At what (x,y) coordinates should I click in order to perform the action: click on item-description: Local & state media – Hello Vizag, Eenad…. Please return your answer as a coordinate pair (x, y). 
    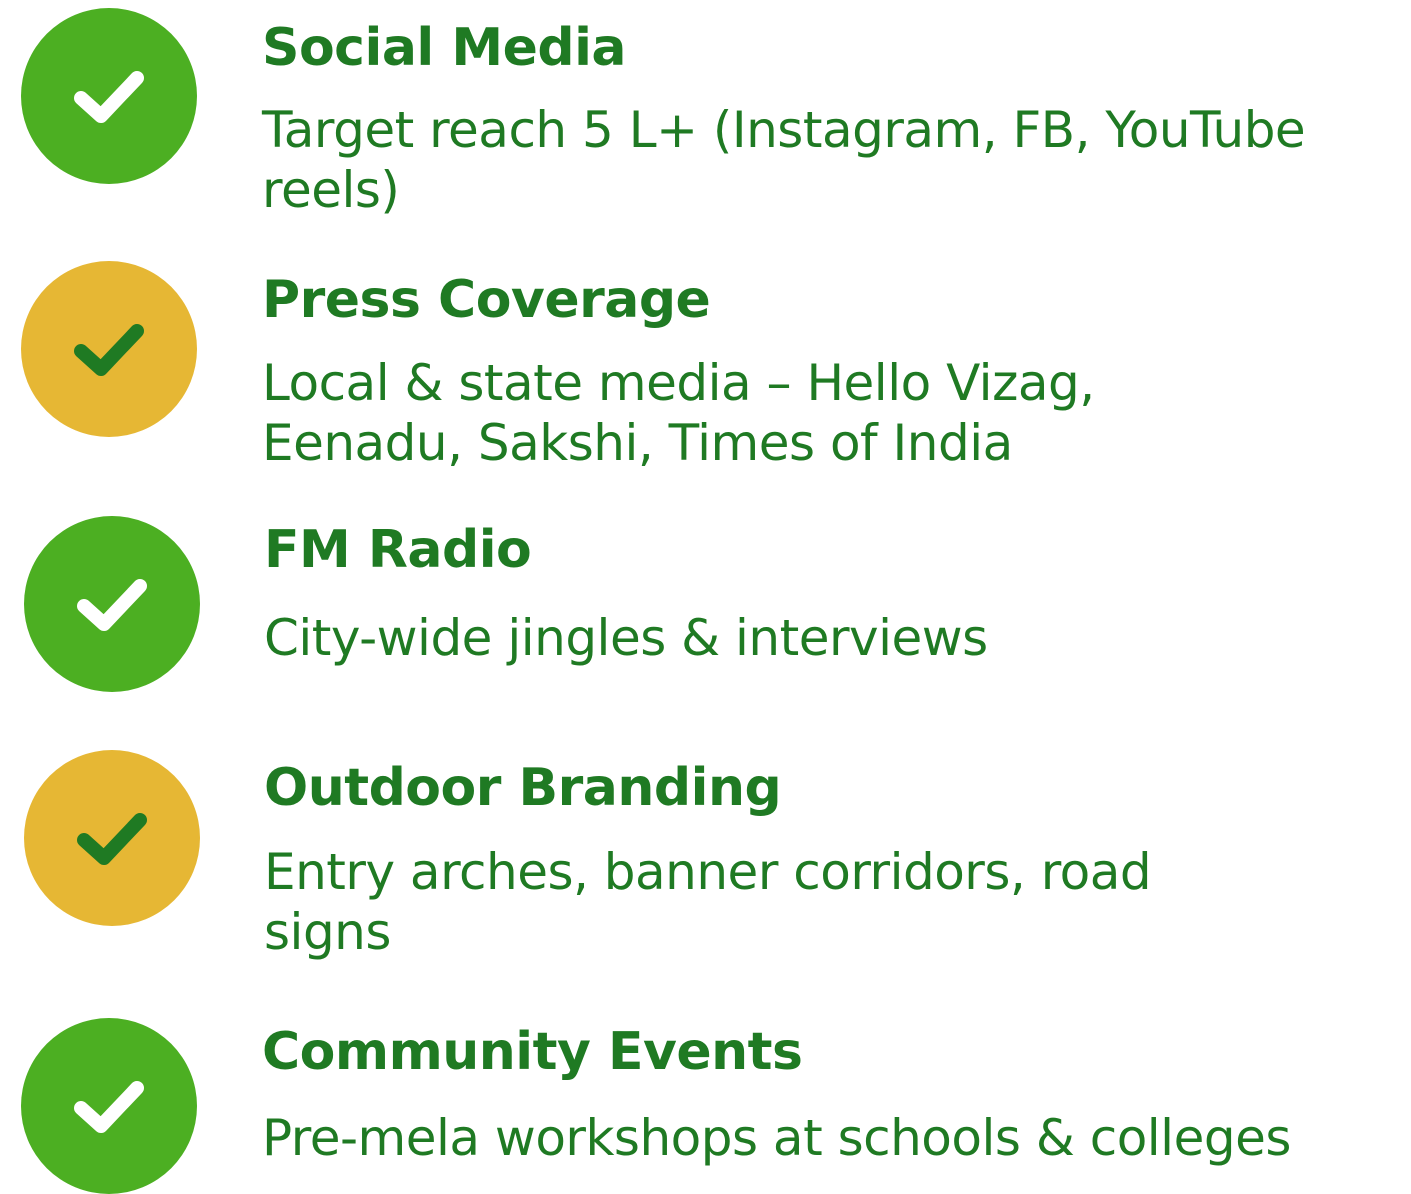
    Looking at the image, I should click on (678, 413).